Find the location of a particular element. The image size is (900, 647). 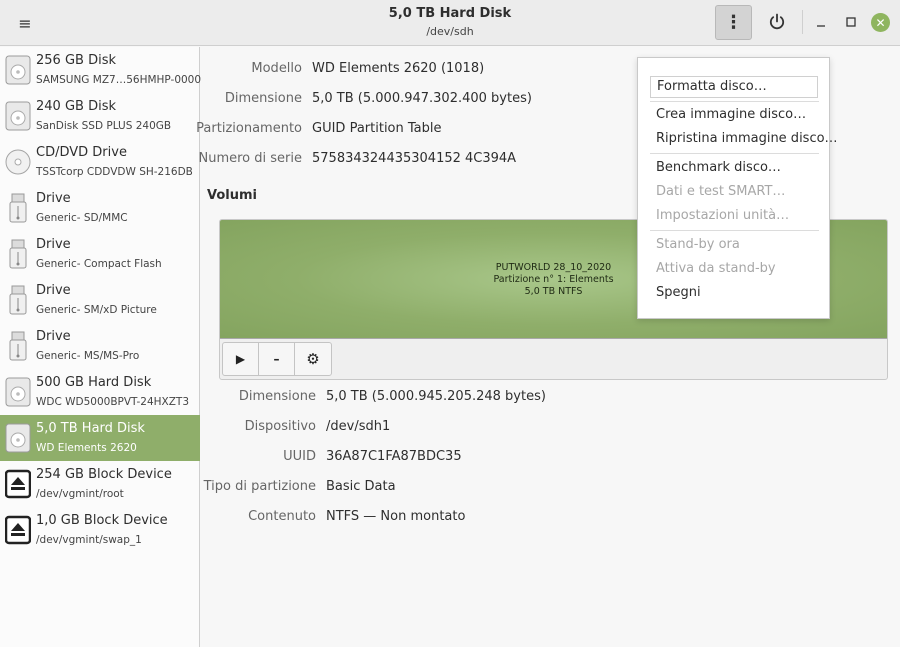

device-label: Dispositivo is located at coordinates (280, 426).